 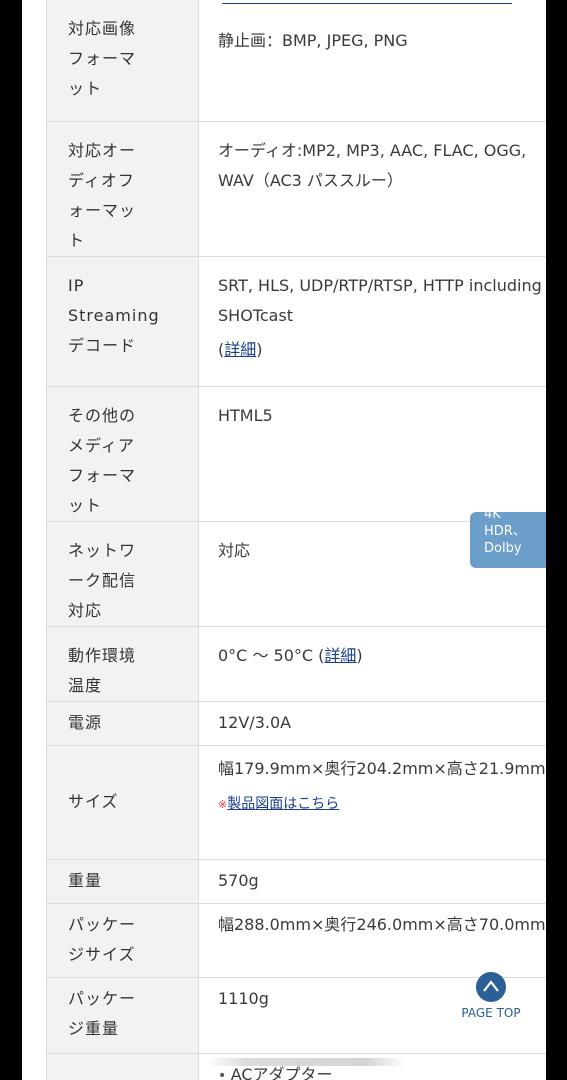 I want to click on spec-label: 重量, so click(x=122, y=881).